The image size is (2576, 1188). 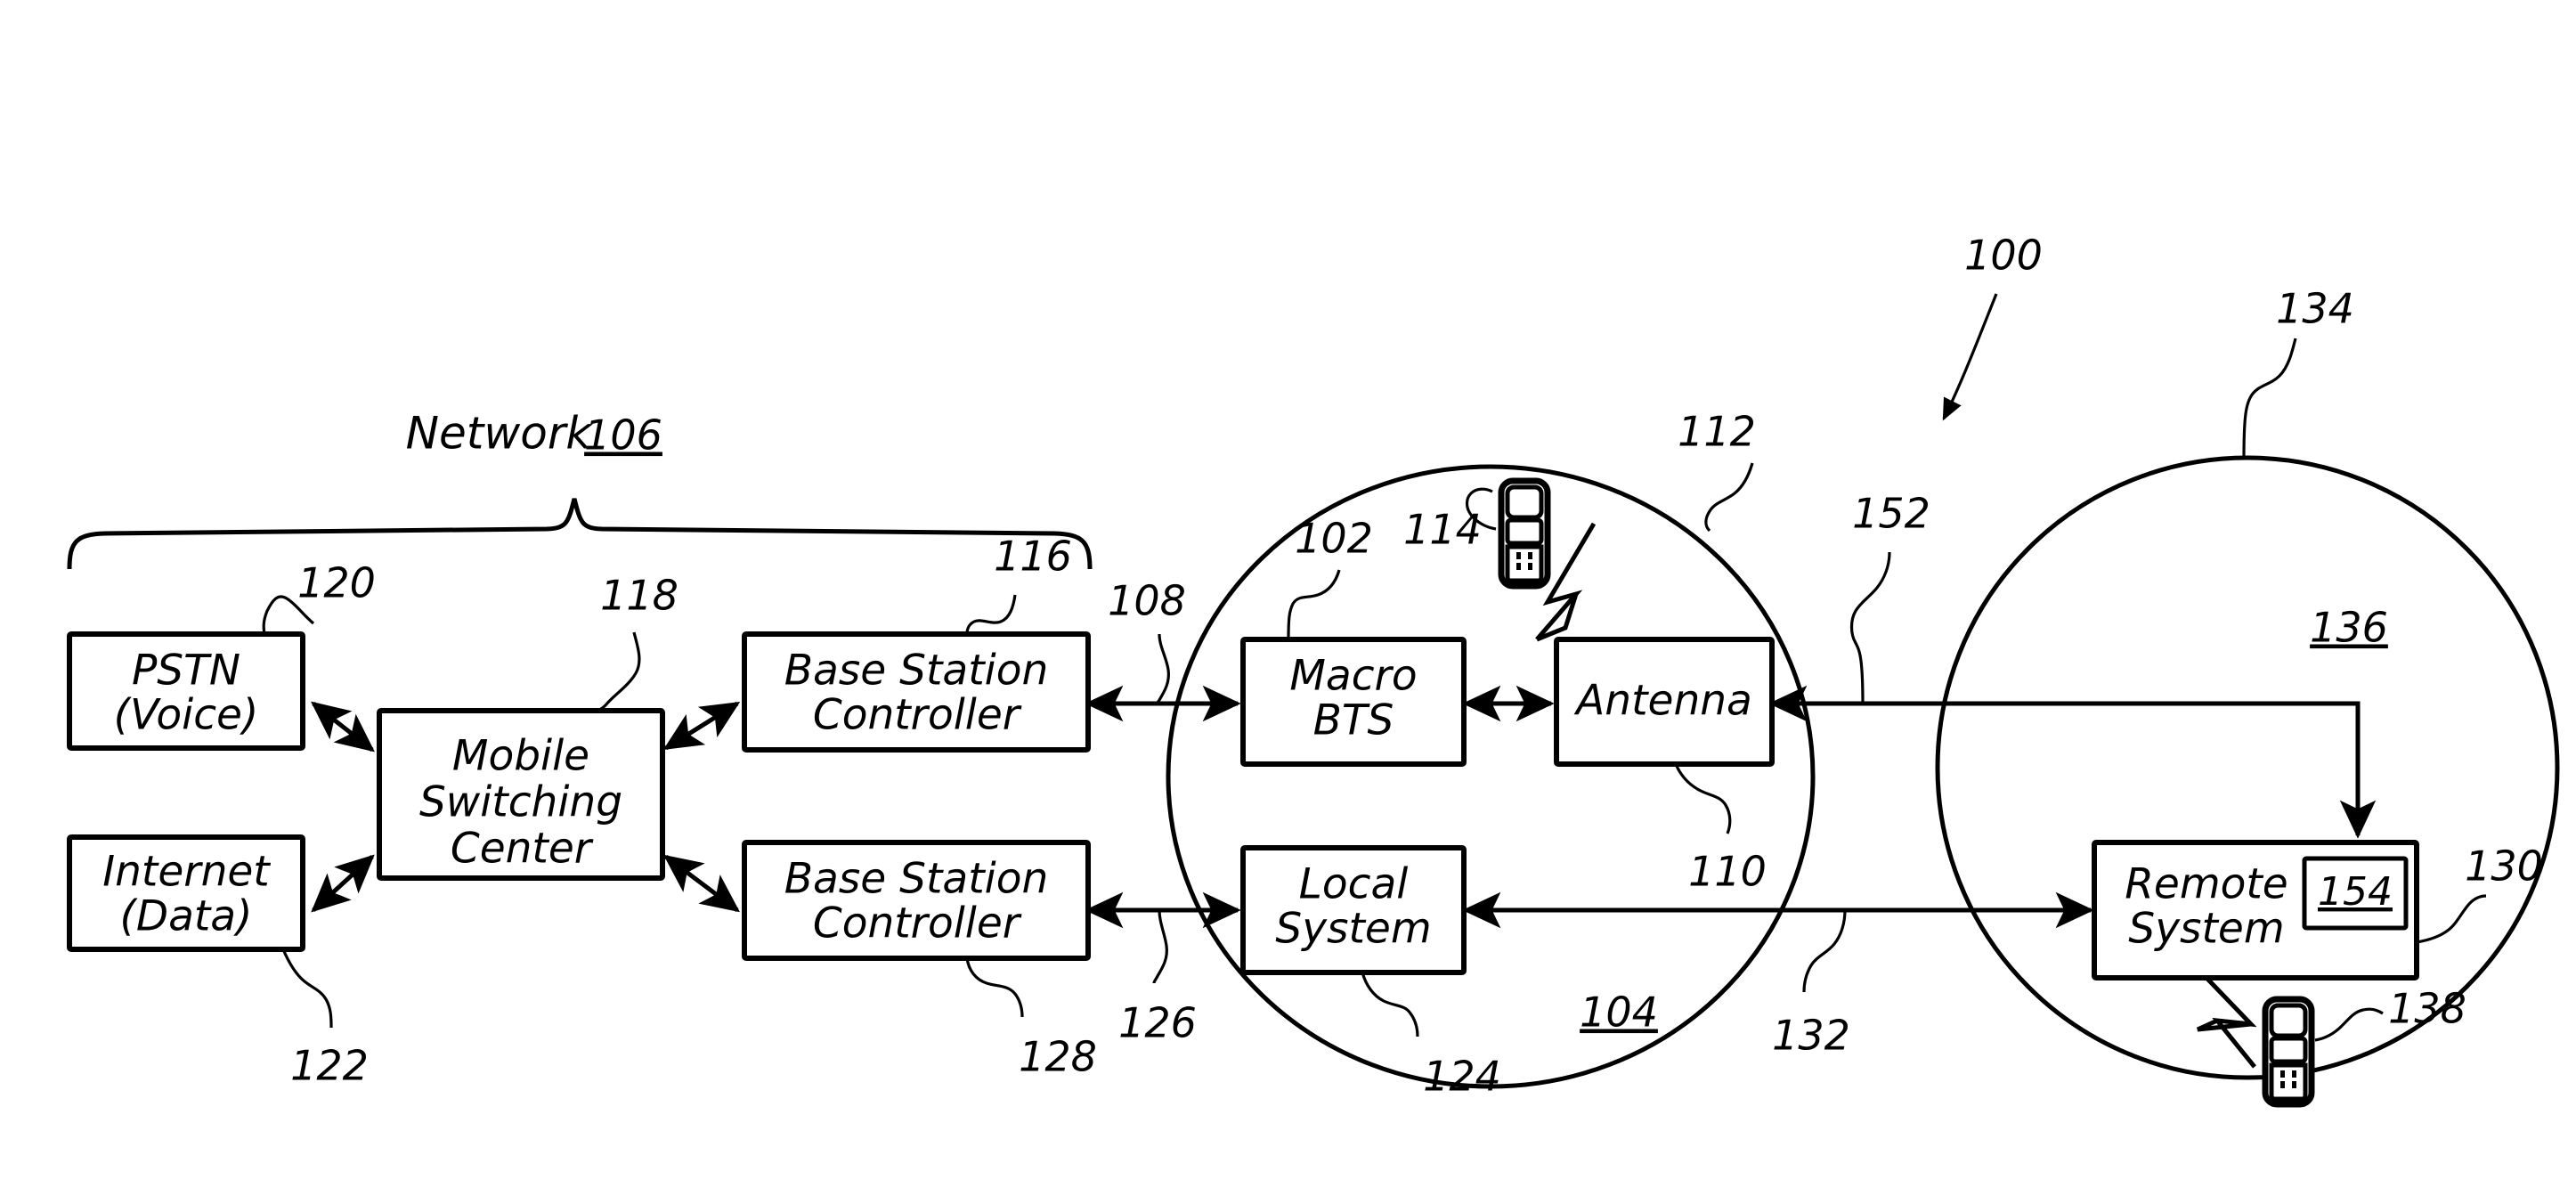 What do you see at coordinates (500, 434) in the screenshot?
I see `network-group-title: Network` at bounding box center [500, 434].